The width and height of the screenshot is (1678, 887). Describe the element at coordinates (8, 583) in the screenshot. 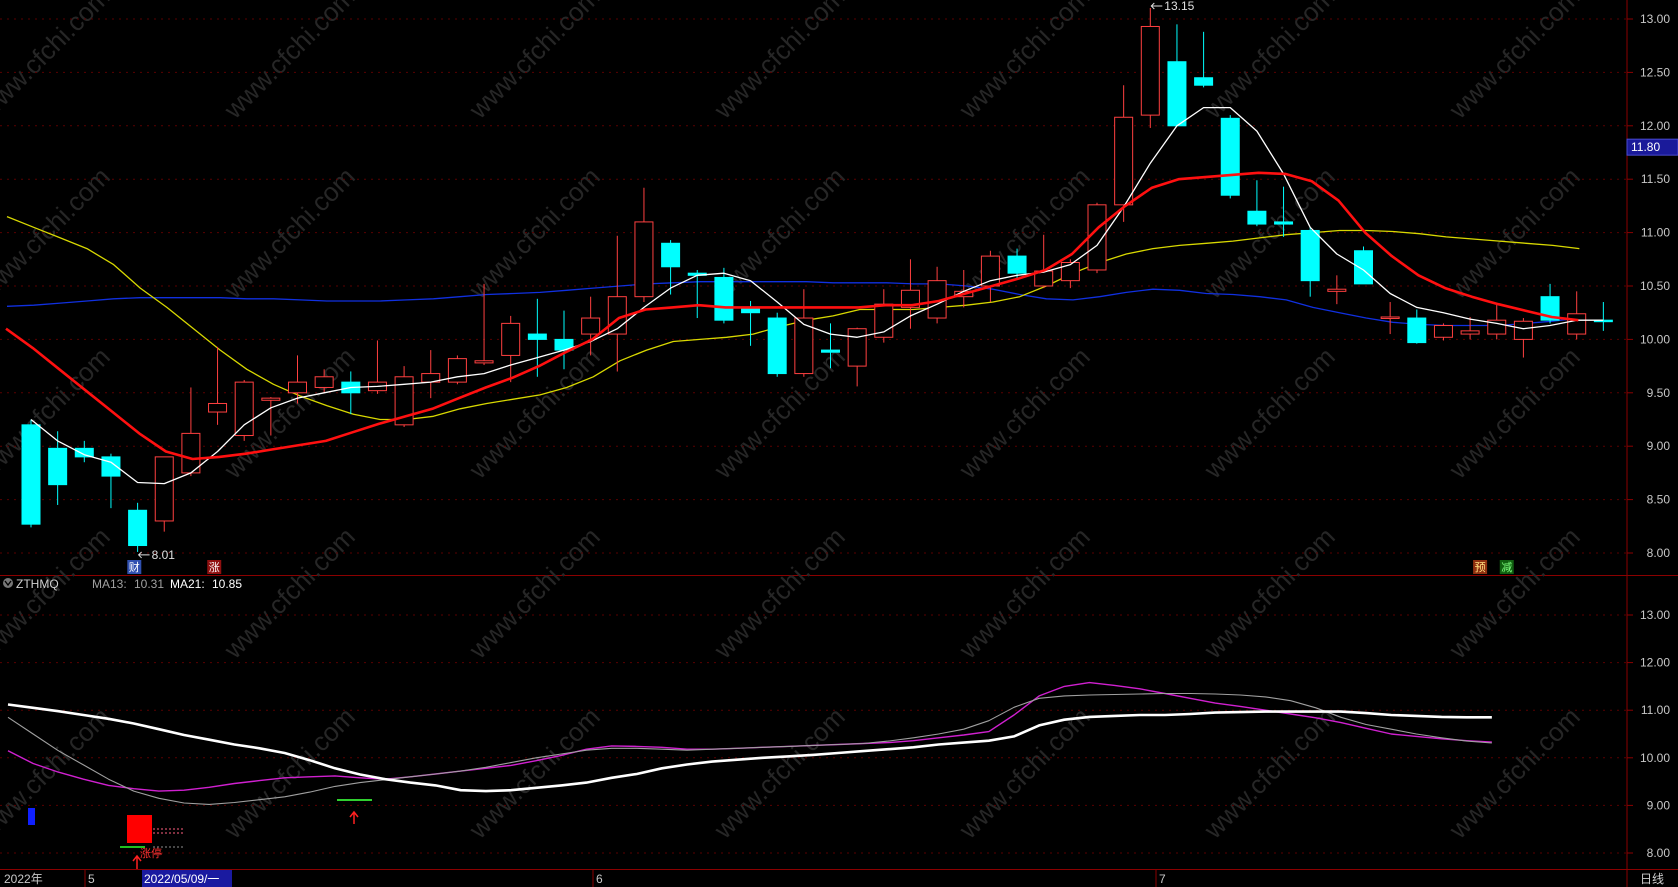

I see `collapse-icon` at that location.